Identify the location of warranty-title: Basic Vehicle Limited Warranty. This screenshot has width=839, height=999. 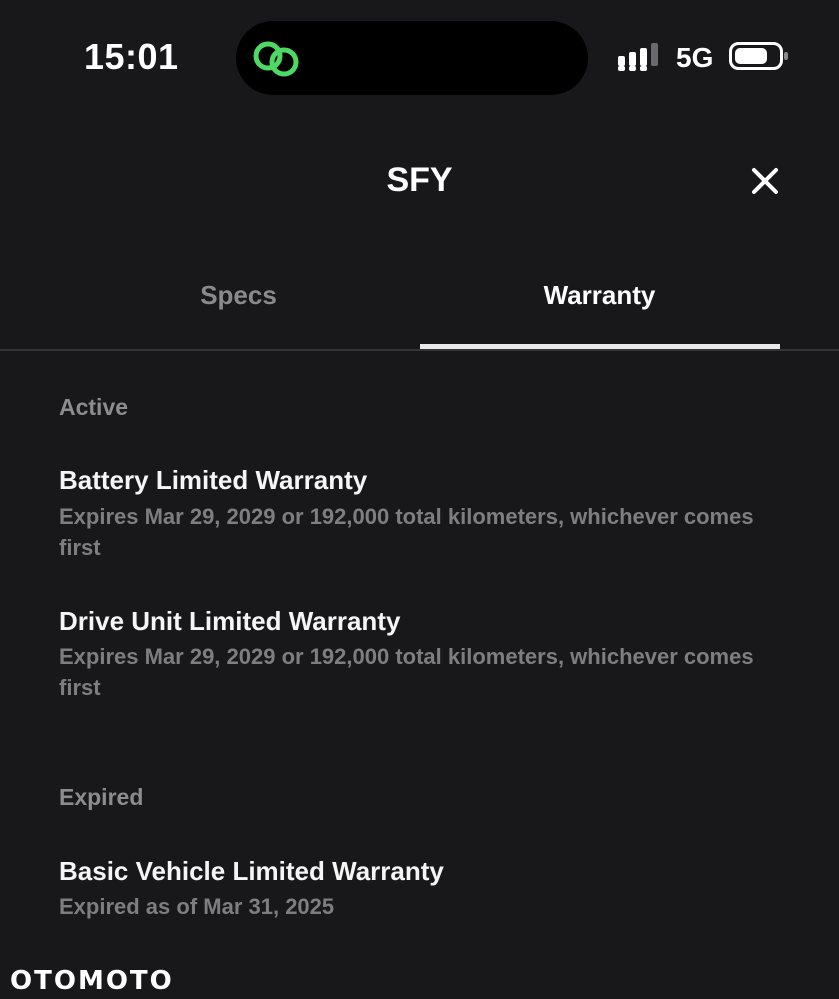
(251, 871).